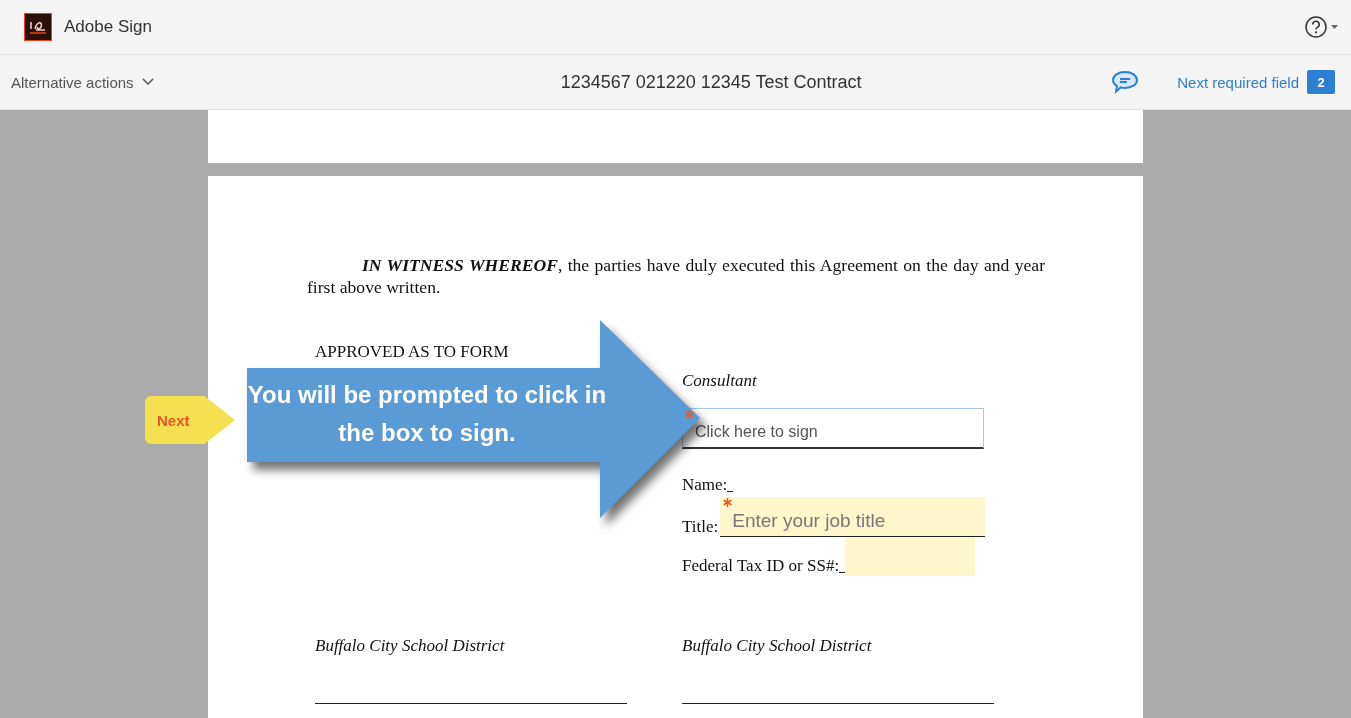  I want to click on title-label: Title:, so click(700, 527).